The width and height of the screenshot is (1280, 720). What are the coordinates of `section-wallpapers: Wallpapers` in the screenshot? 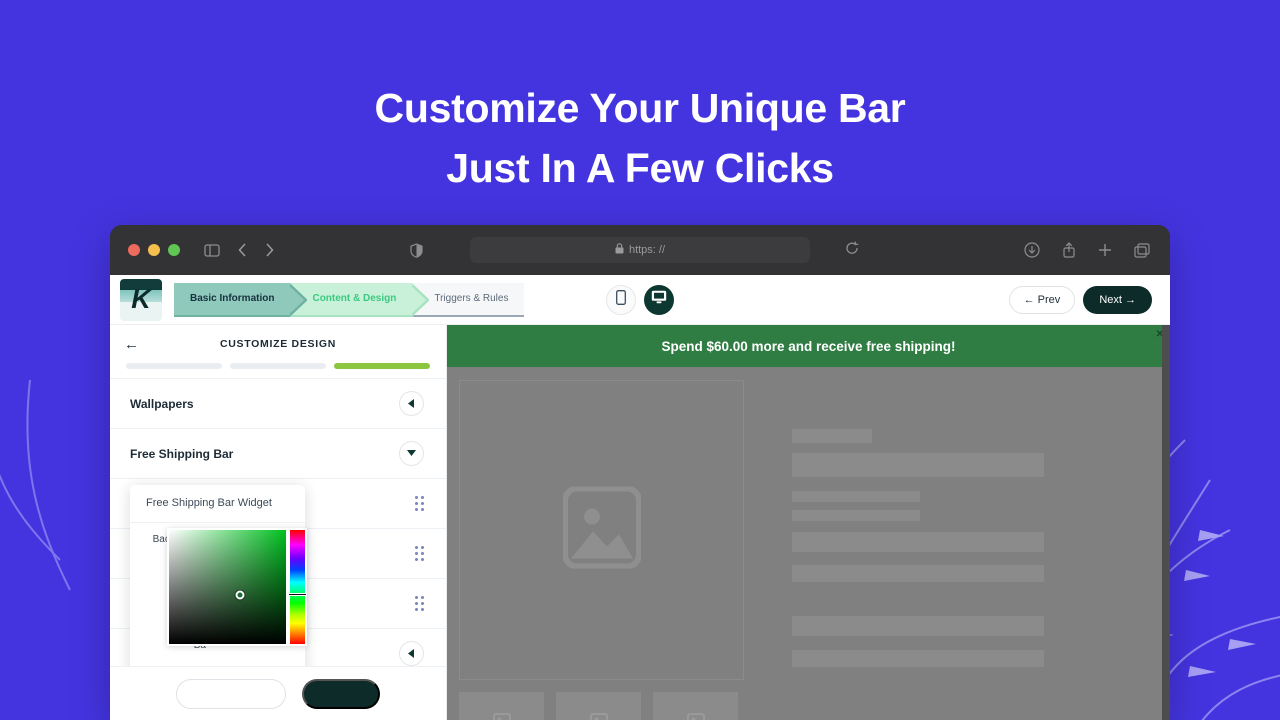 It's located at (278, 403).